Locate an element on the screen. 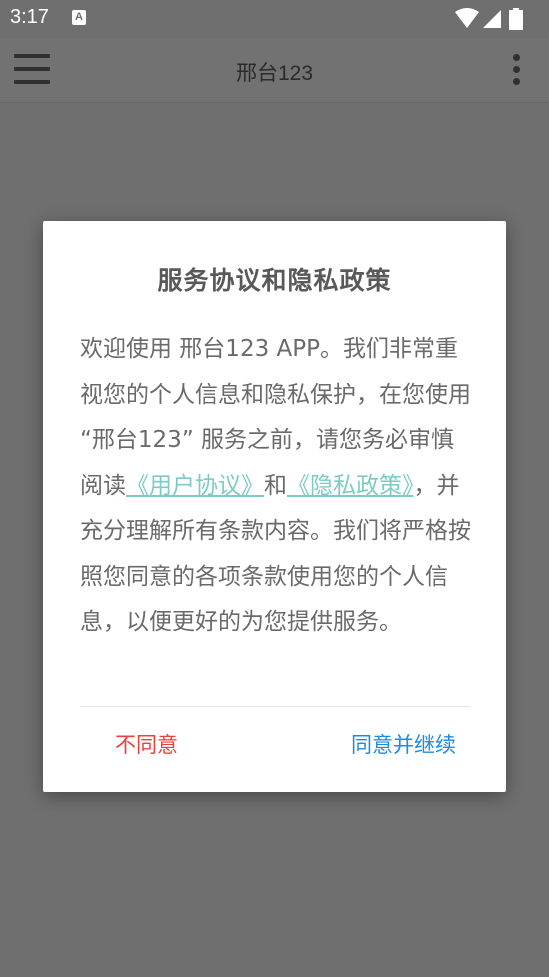 The width and height of the screenshot is (549, 977). agree-continue-button: 同意并继续 is located at coordinates (403, 744).